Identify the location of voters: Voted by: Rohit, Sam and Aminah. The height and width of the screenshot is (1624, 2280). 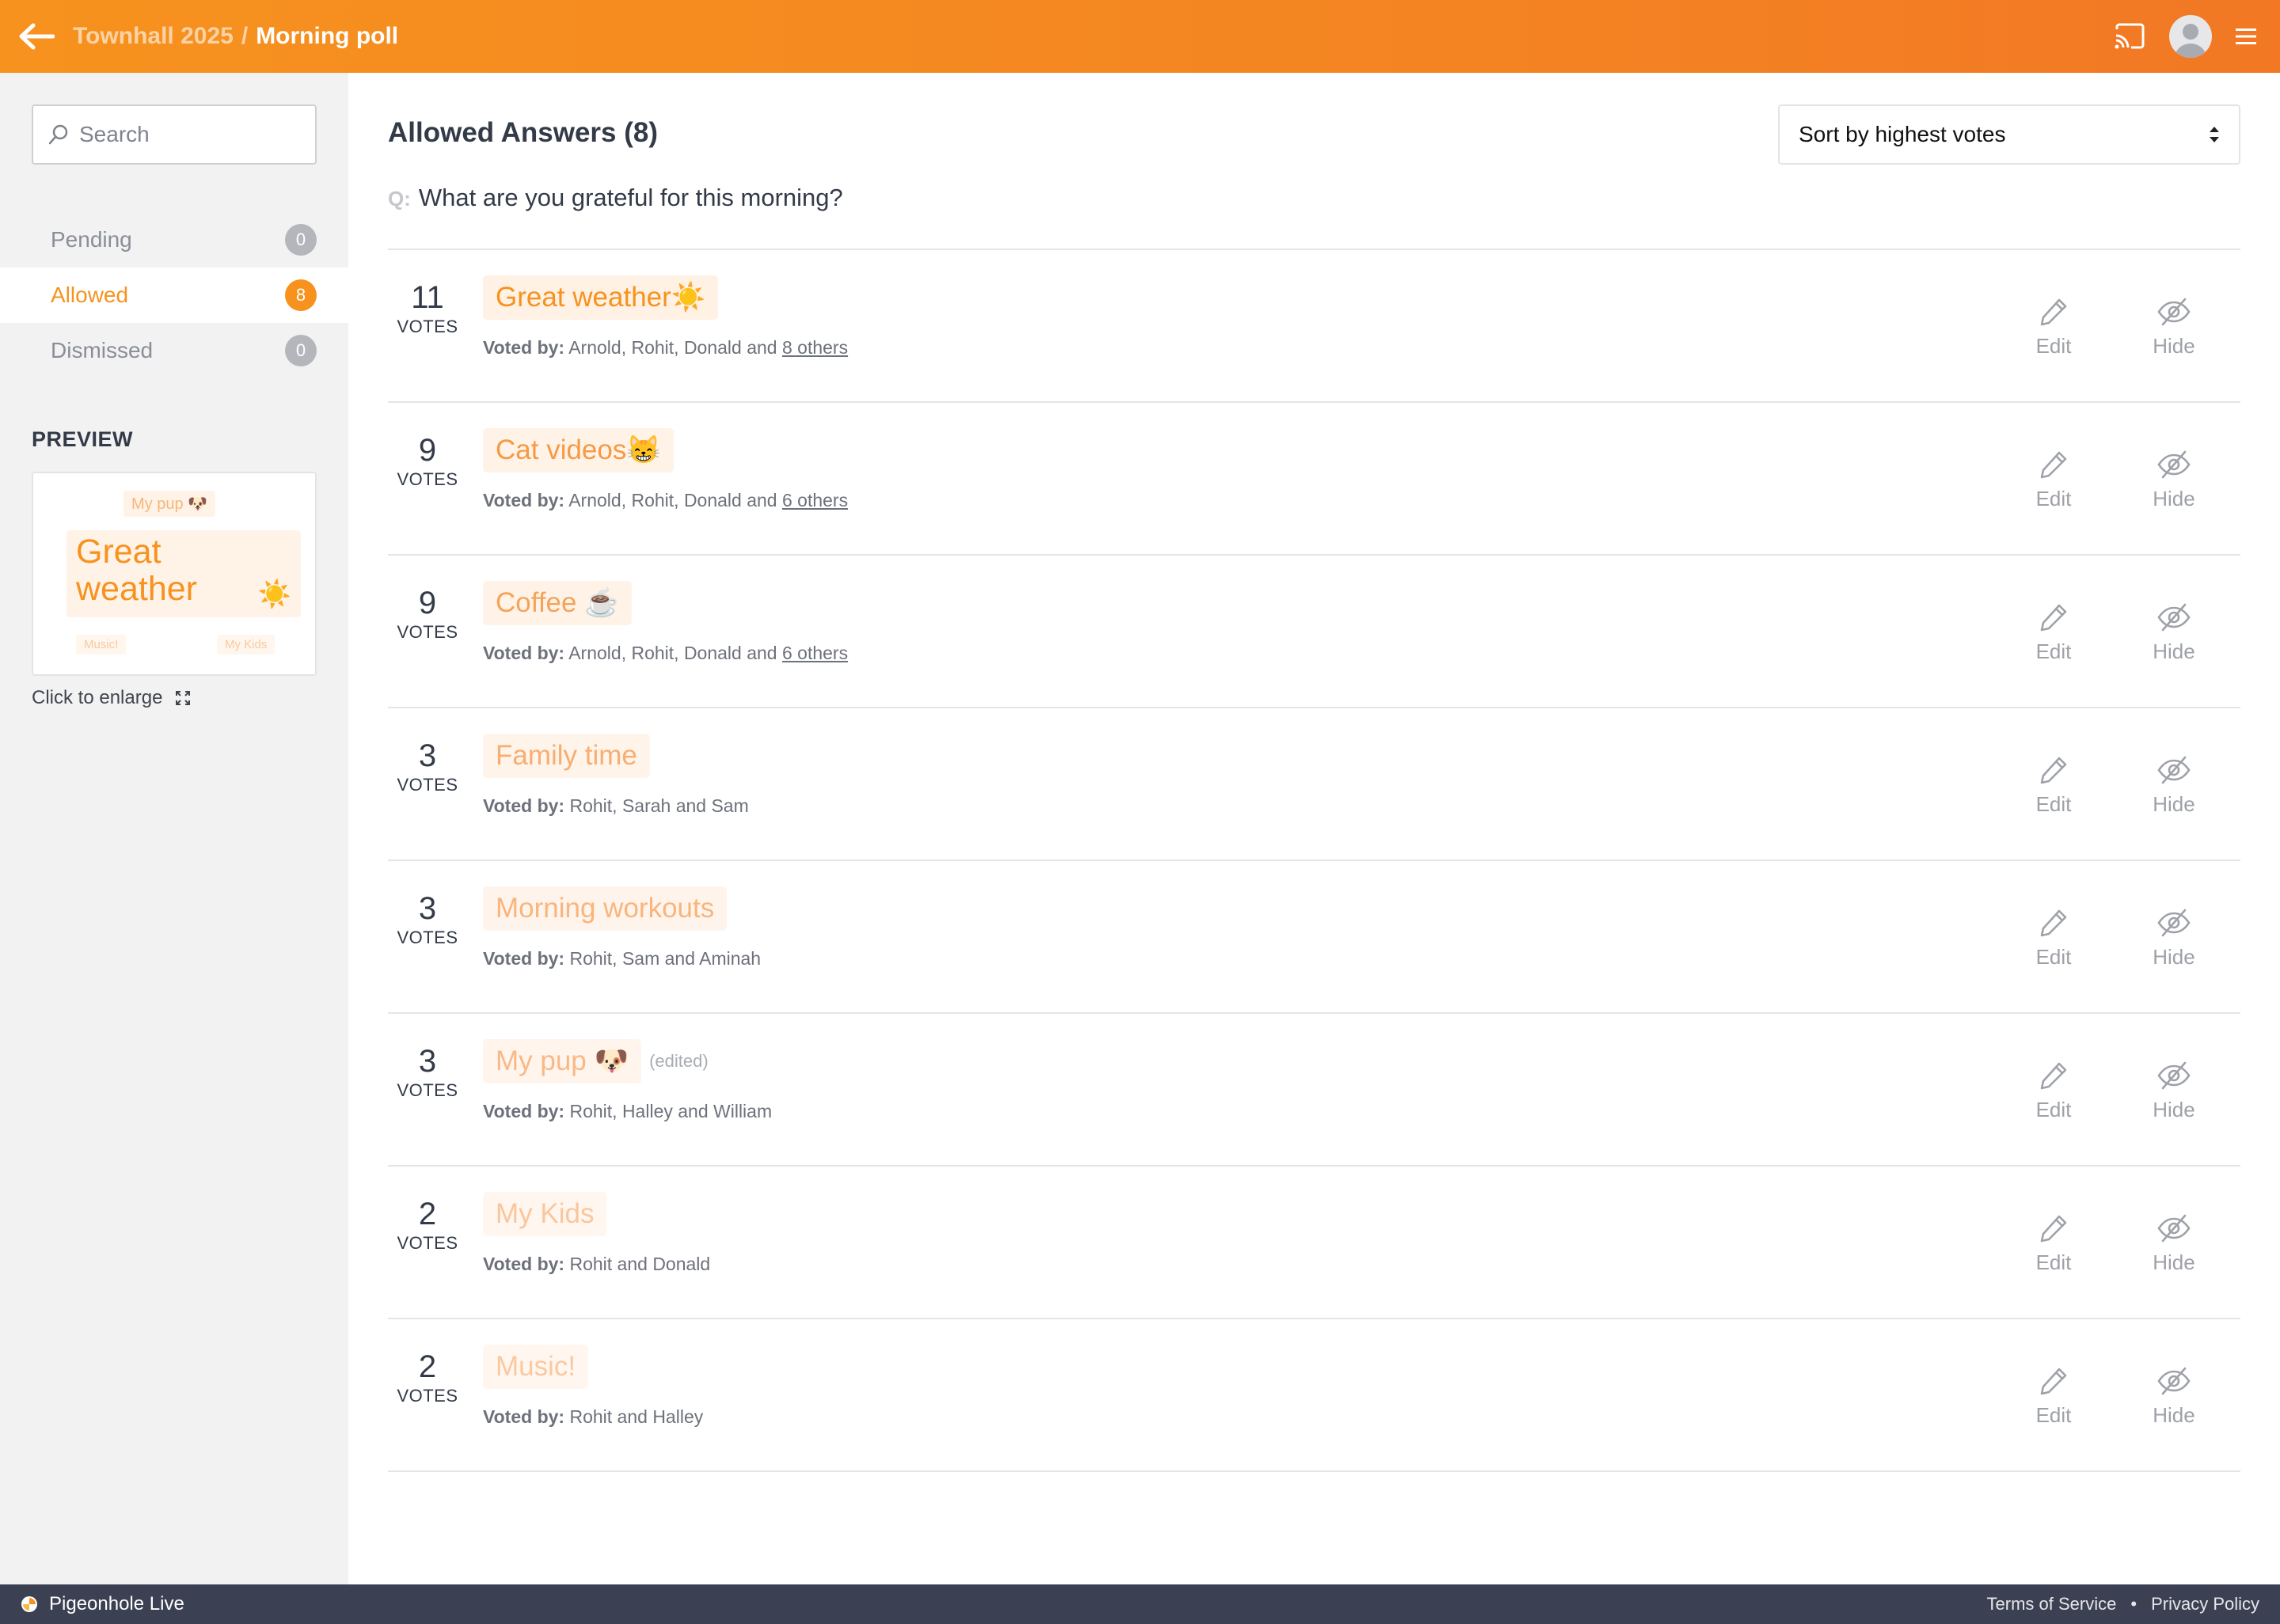
(622, 958).